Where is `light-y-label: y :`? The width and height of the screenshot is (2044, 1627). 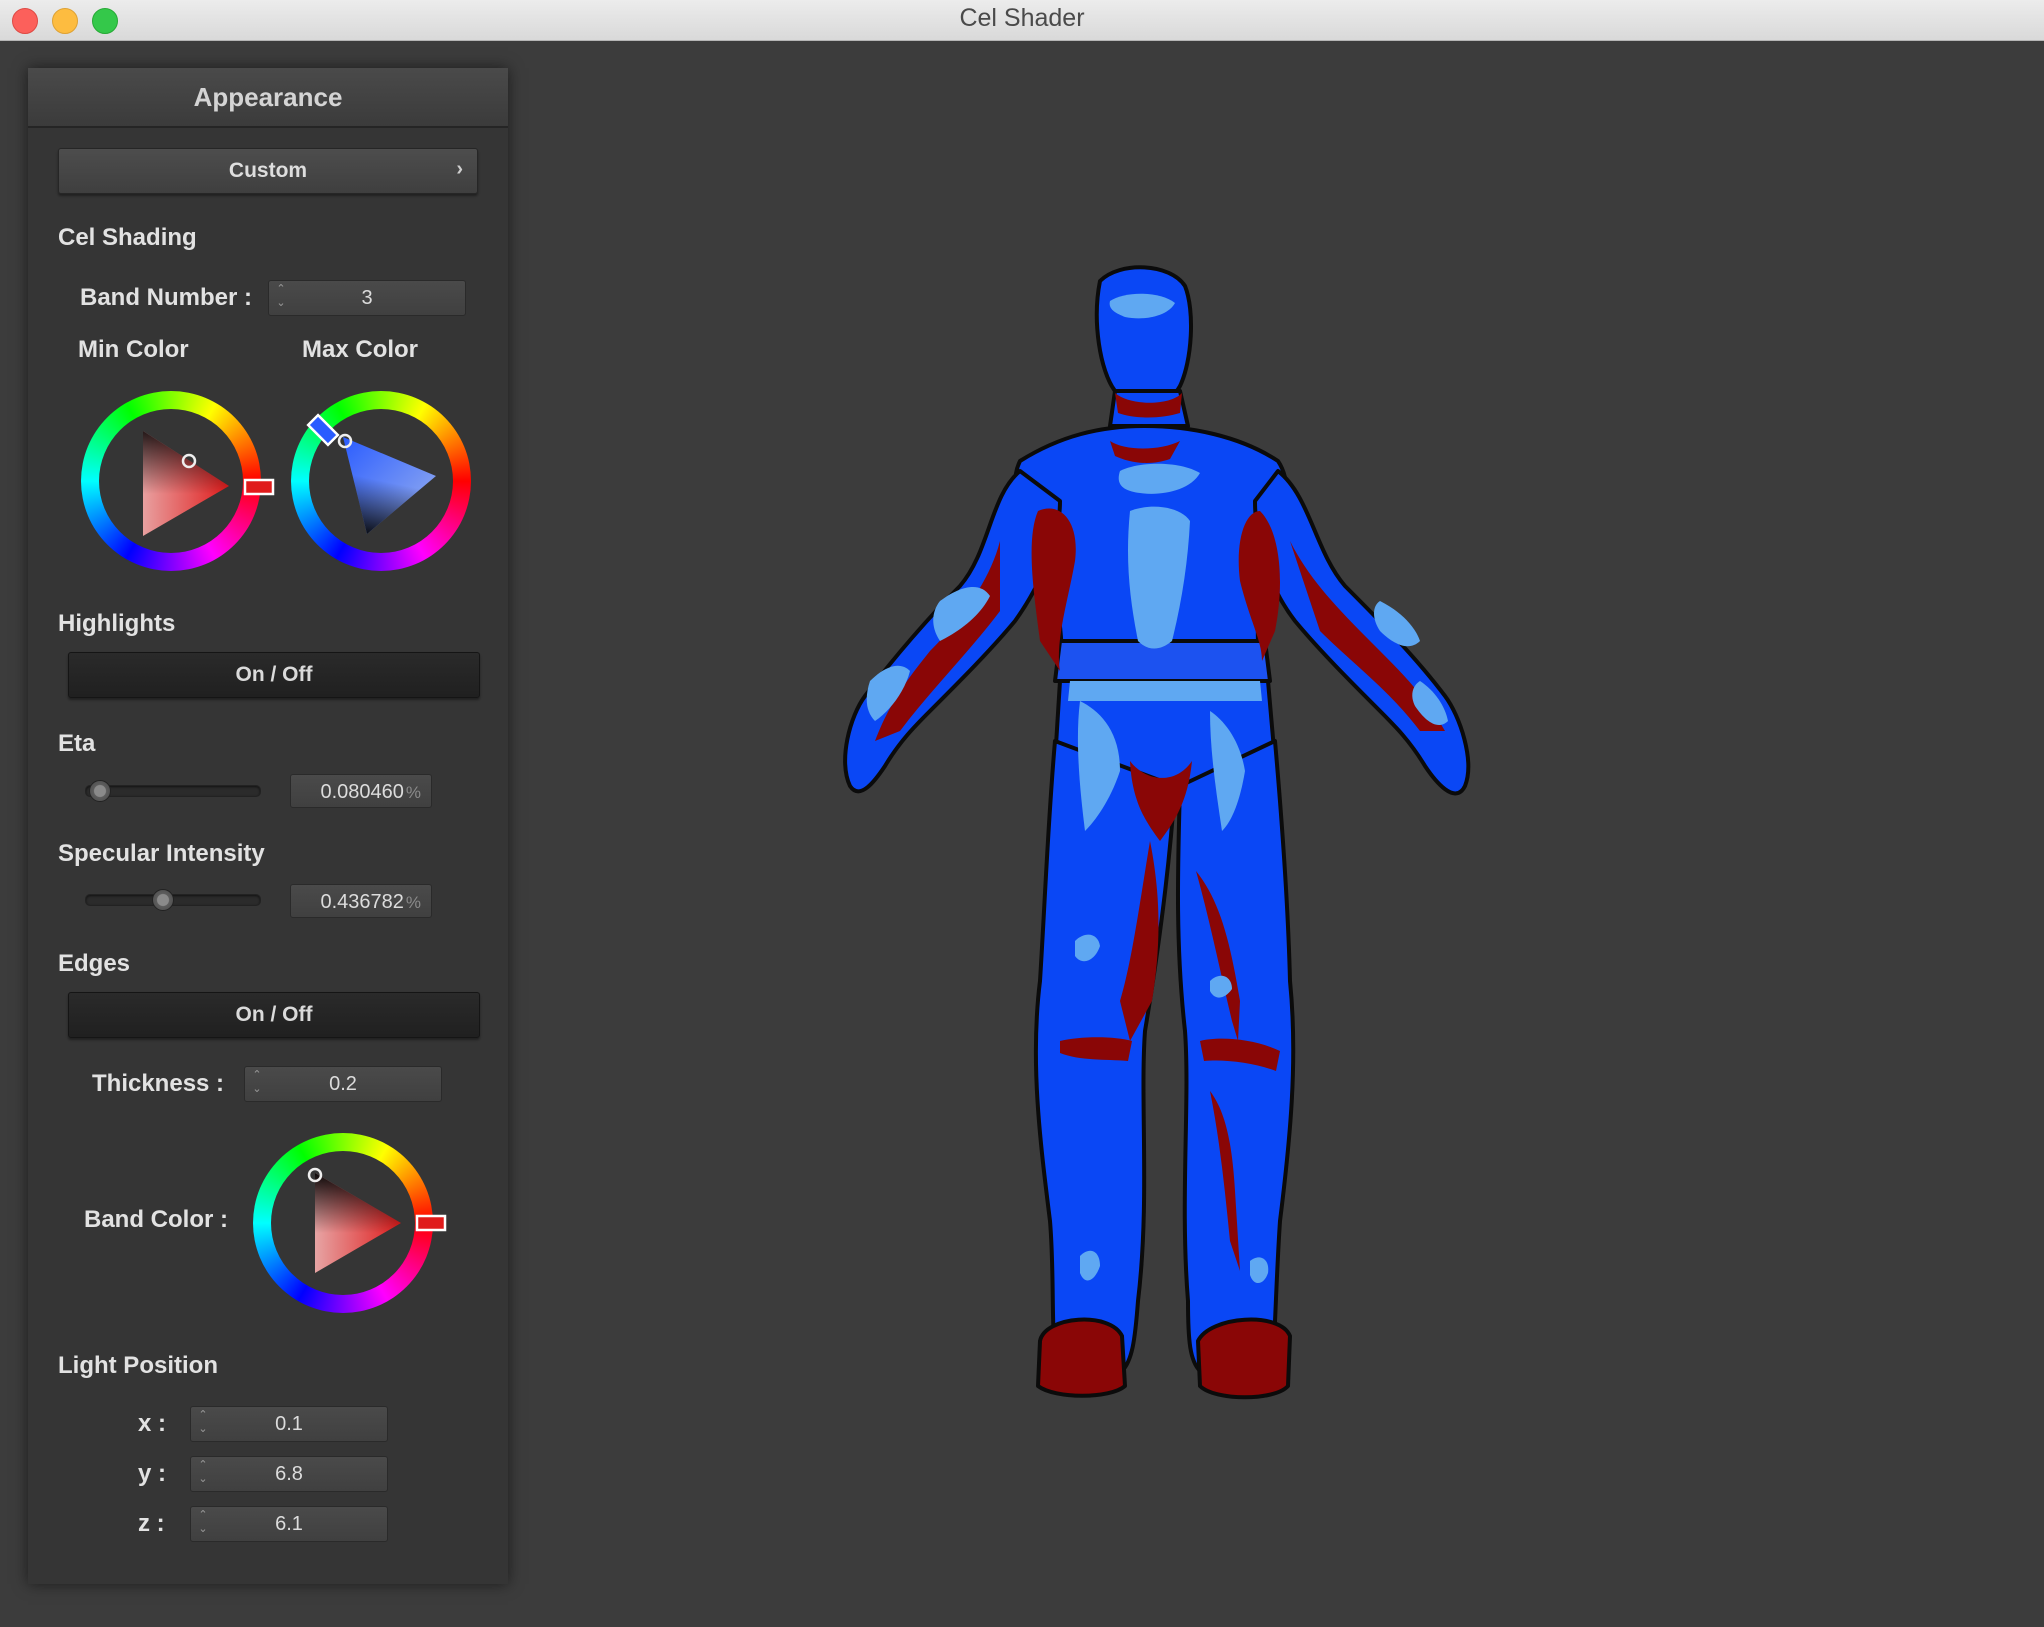
light-y-label: y : is located at coordinates (152, 1473).